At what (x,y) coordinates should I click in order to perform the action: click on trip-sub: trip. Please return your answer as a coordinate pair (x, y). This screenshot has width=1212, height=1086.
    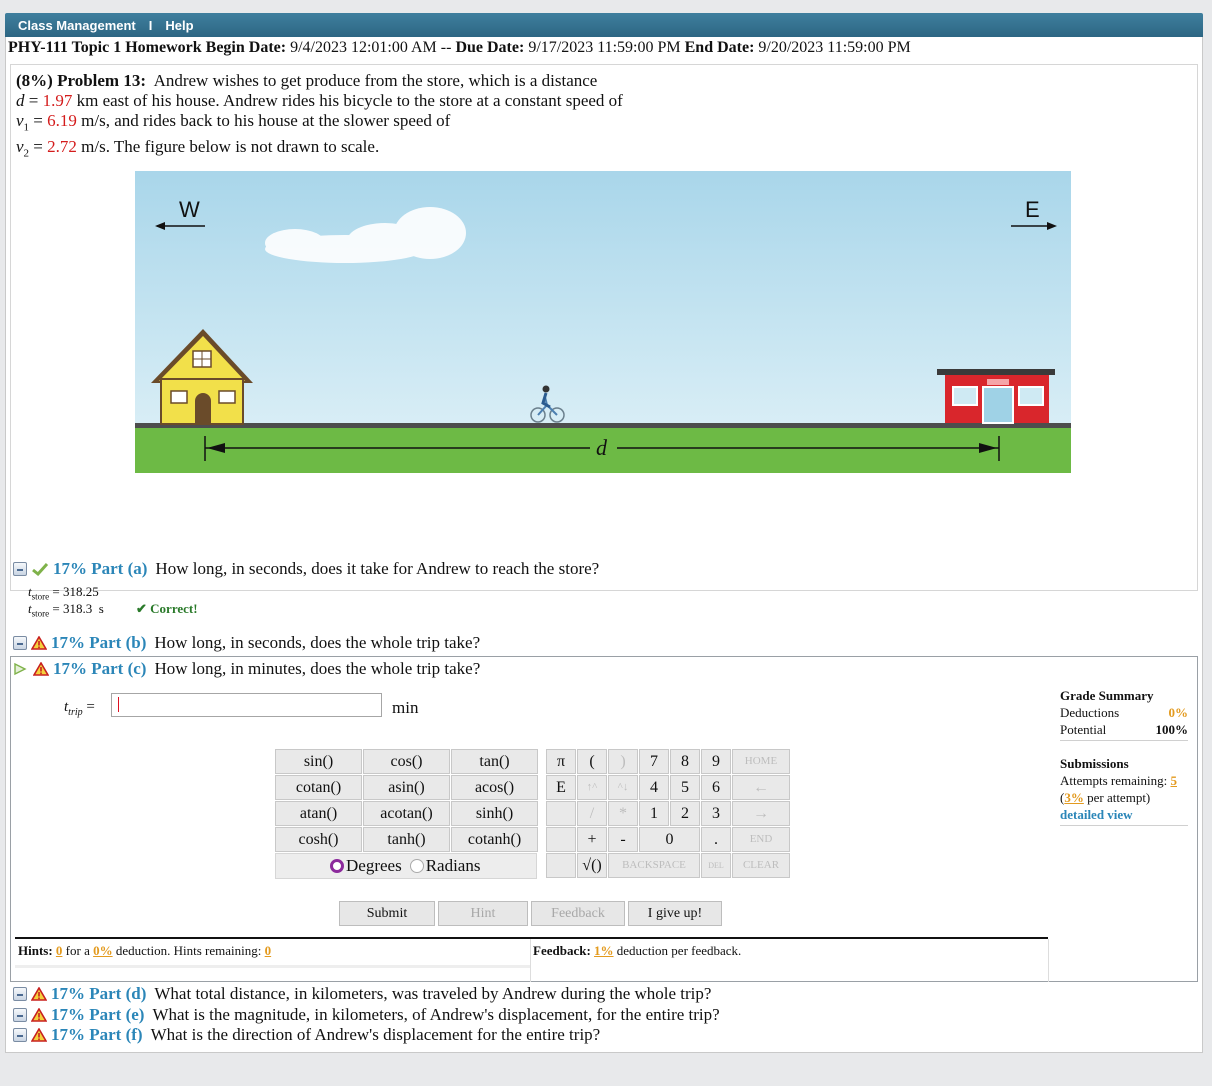
    Looking at the image, I should click on (75, 712).